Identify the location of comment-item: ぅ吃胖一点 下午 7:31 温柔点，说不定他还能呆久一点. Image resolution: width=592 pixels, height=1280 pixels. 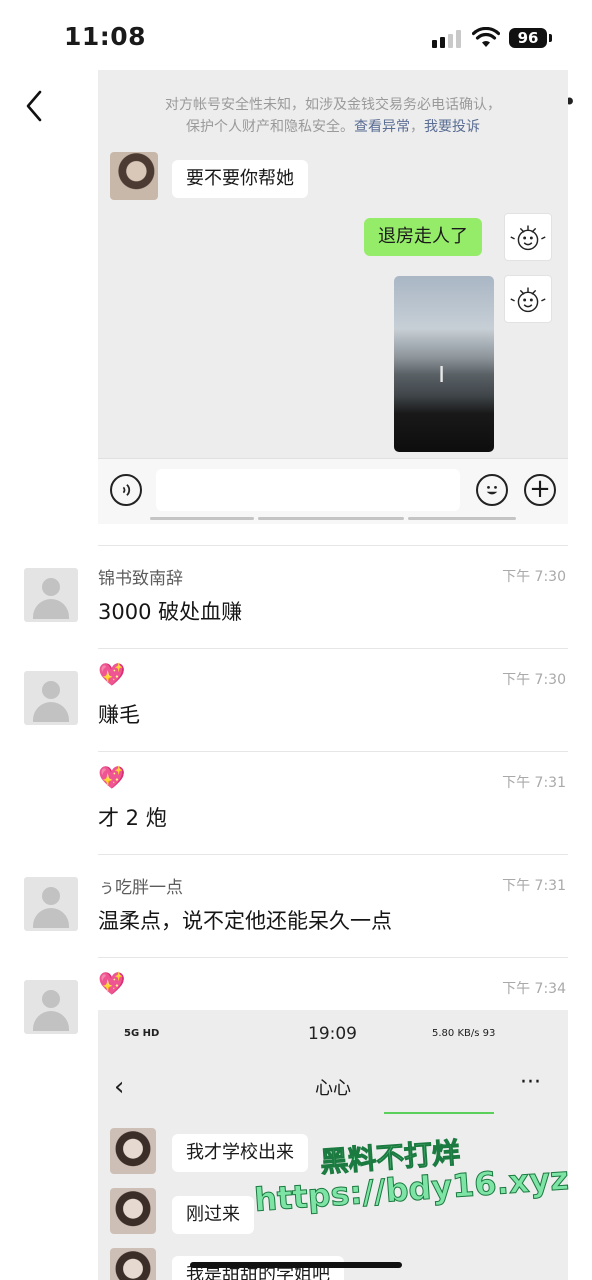
(296, 905).